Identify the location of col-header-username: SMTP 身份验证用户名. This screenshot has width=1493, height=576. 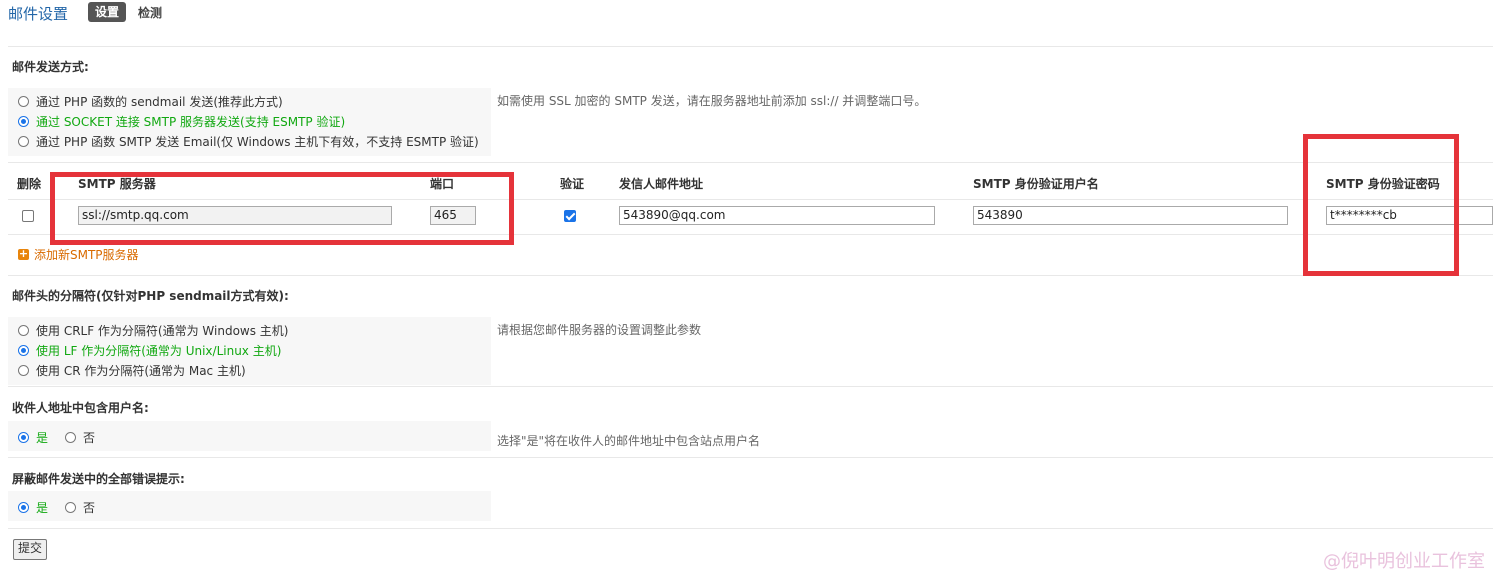
(1036, 184).